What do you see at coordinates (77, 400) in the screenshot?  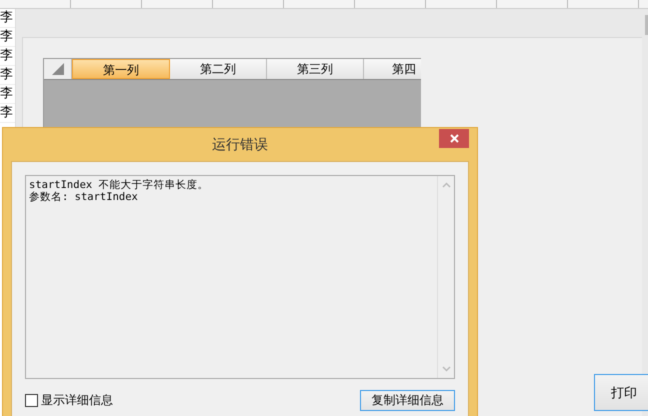 I see `checkbox-label: 显示详细信息` at bounding box center [77, 400].